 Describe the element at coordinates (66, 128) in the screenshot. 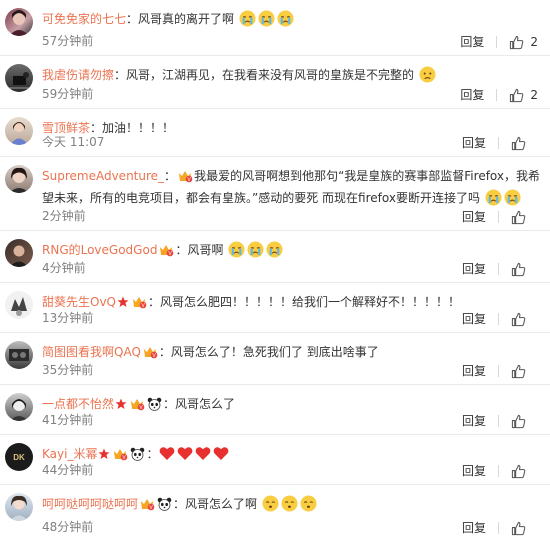

I see `user-name-link: 雪顶鲜茶` at that location.